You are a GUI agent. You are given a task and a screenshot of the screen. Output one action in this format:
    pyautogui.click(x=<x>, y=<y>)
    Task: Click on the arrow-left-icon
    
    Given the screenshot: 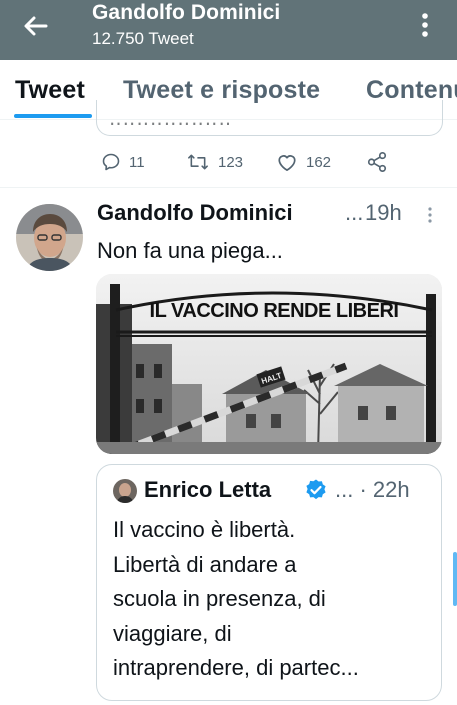 What is the action you would take?
    pyautogui.click(x=36, y=26)
    